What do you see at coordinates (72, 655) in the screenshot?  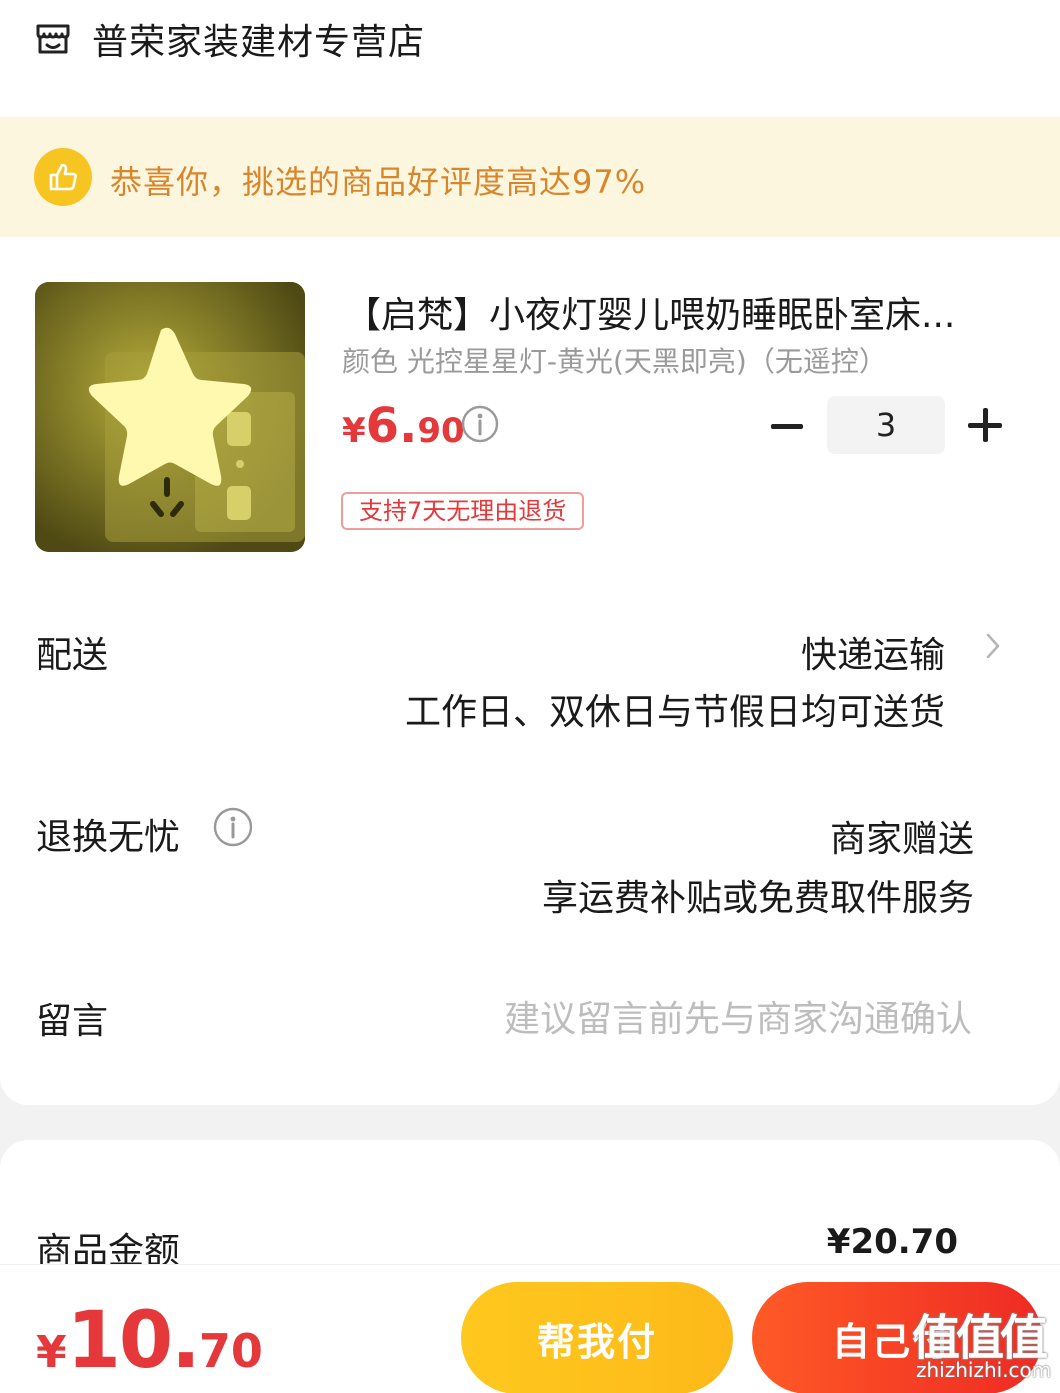 I see `delivery-label: 配送` at bounding box center [72, 655].